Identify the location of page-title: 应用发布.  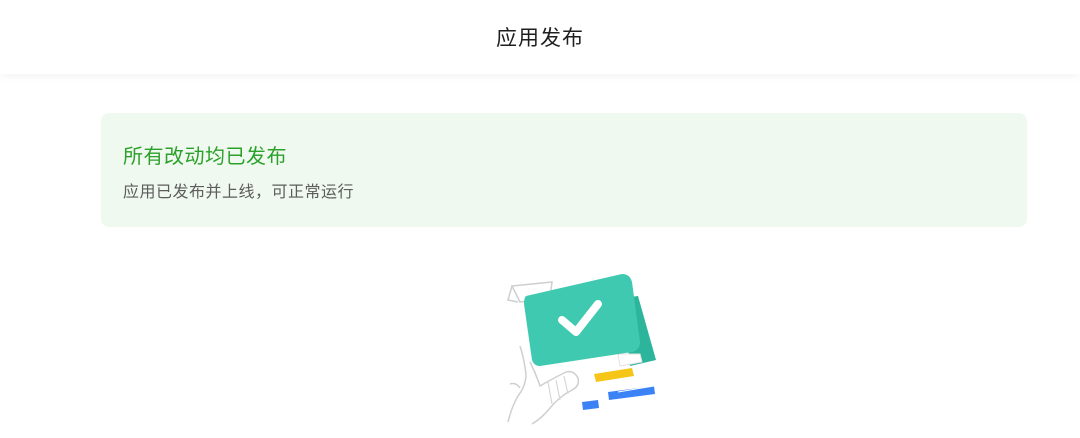
(540, 38).